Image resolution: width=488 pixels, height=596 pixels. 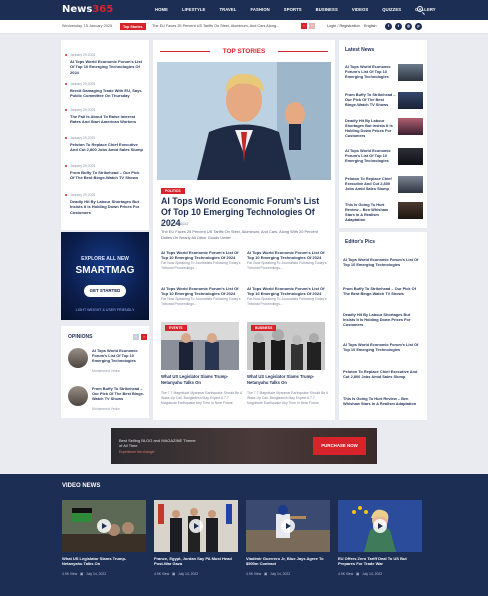 I want to click on facebook-icon: f, so click(x=388, y=26).